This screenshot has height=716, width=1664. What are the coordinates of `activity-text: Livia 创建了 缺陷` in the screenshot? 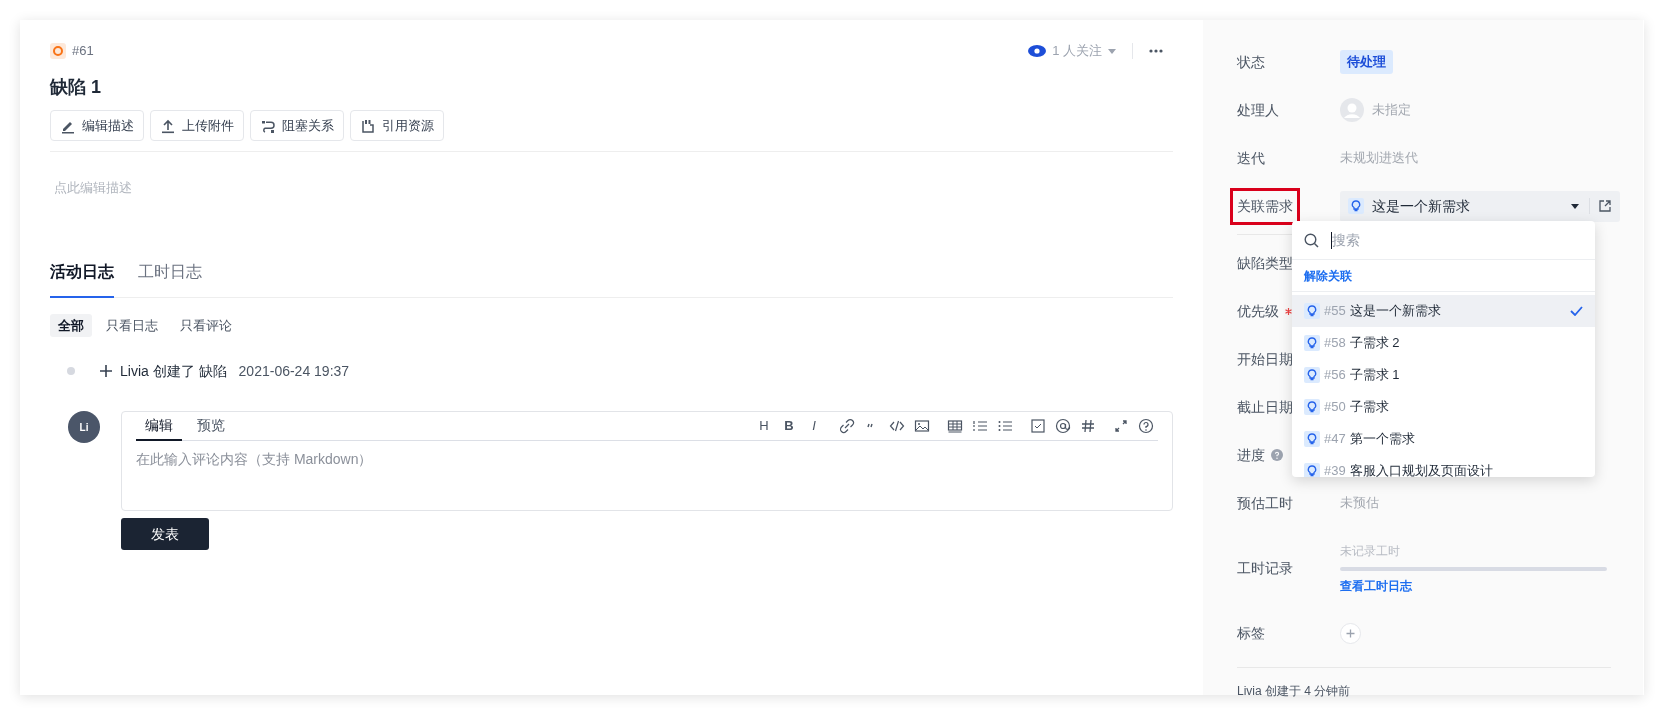 It's located at (173, 371).